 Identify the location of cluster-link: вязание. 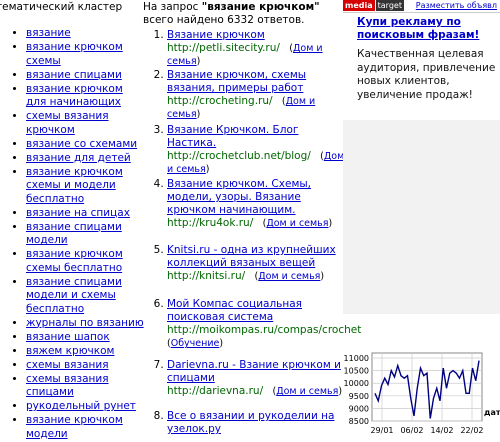
(48, 33).